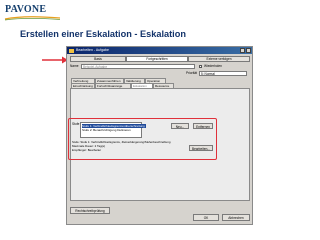 Image resolution: width=320 pixels, height=240 pixels. Describe the element at coordinates (103, 34) in the screenshot. I see `page-title: Erstellen einer Eskalation - Eskalation` at that location.